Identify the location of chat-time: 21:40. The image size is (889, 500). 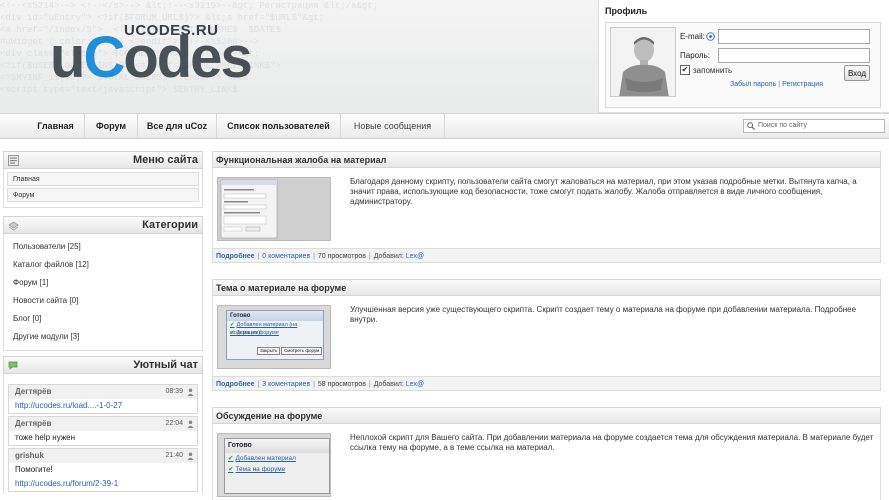
(174, 455).